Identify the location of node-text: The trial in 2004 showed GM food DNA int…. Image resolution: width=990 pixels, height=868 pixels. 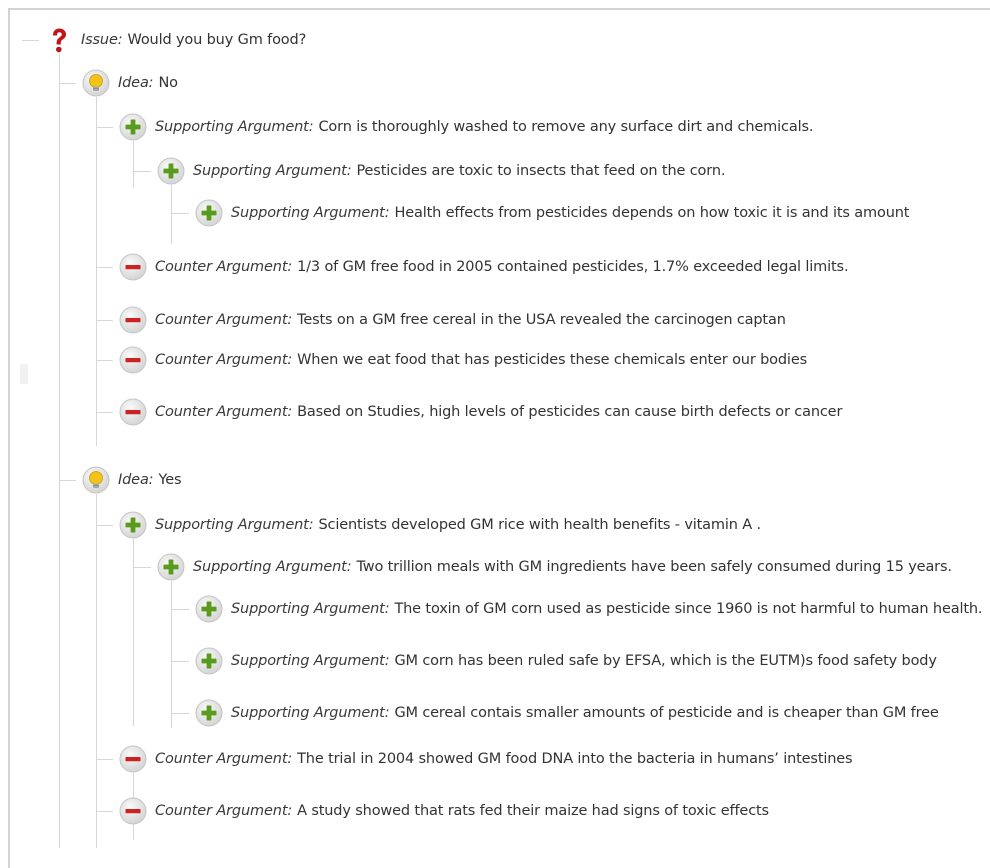
(575, 759).